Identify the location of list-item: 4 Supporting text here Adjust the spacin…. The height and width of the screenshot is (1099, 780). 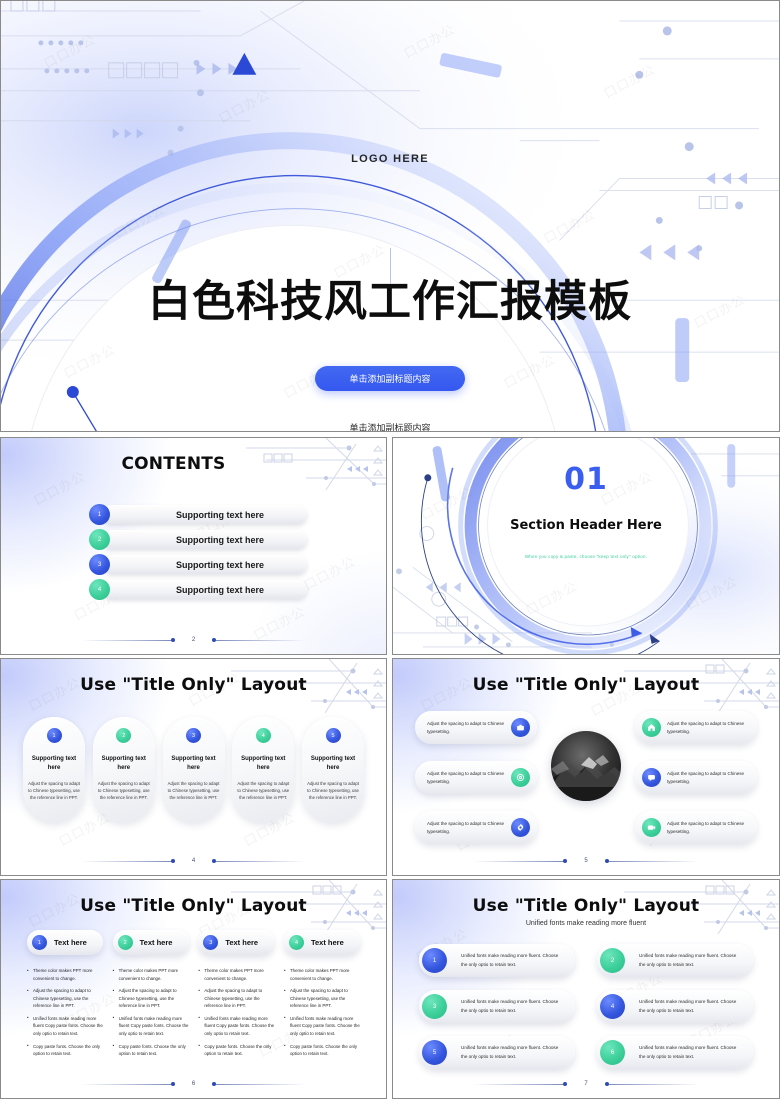
(263, 769).